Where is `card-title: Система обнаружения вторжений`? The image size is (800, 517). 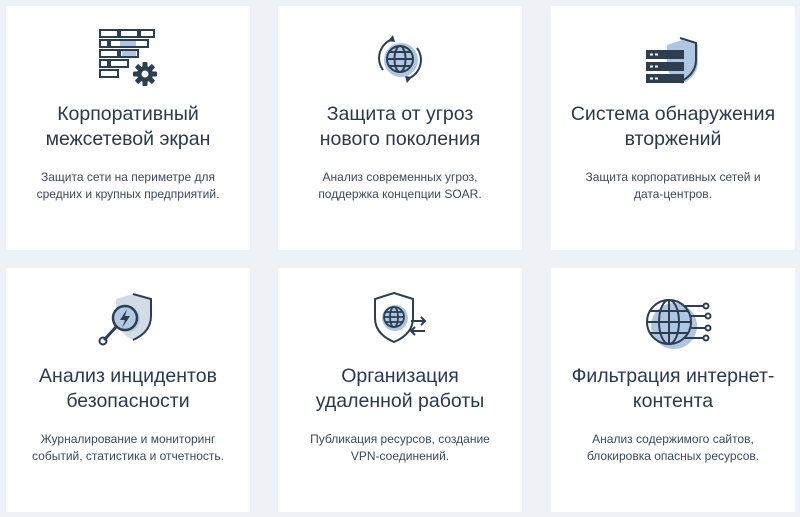 card-title: Система обнаружения вторжений is located at coordinates (673, 126).